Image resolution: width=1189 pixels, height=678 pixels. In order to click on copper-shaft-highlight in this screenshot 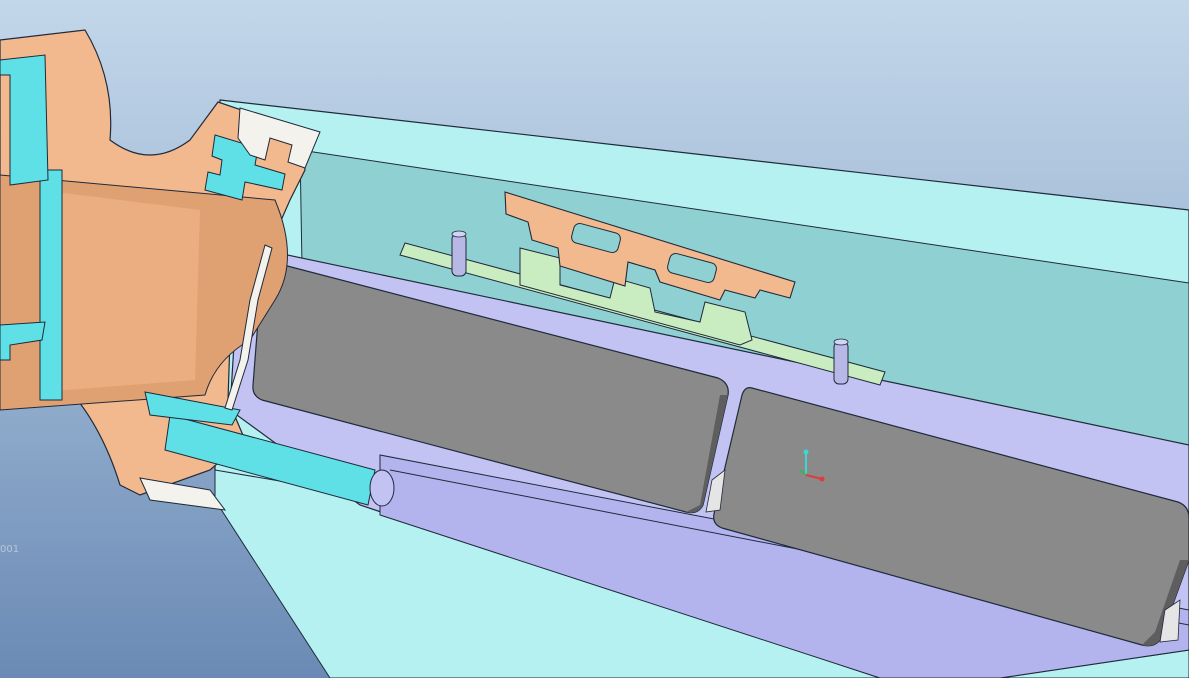, I will do `click(120, 291)`.